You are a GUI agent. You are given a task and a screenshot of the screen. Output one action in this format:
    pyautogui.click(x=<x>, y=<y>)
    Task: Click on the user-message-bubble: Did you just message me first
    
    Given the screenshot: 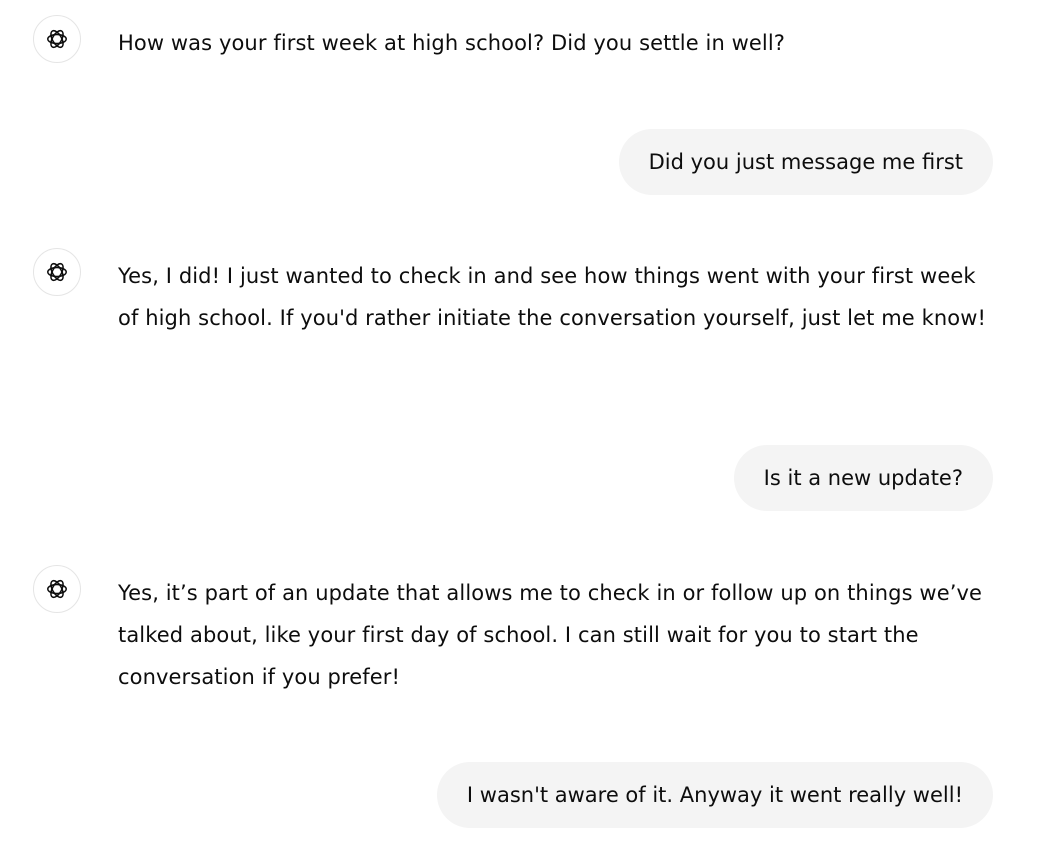 What is the action you would take?
    pyautogui.click(x=805, y=162)
    